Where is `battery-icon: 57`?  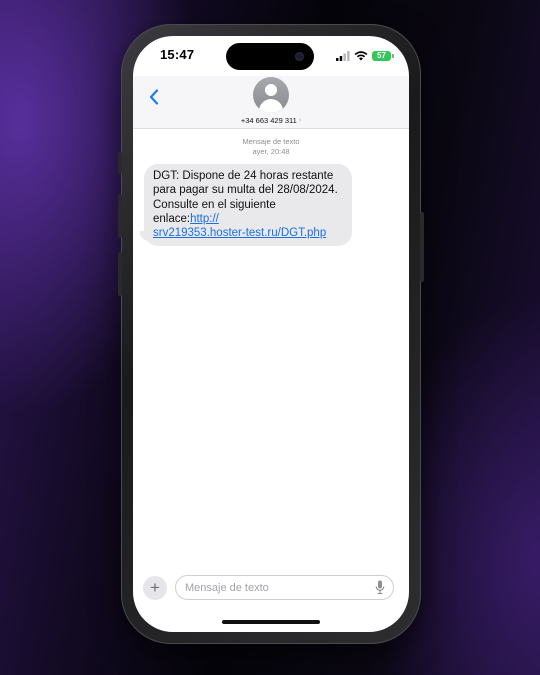
battery-icon: 57 is located at coordinates (383, 56).